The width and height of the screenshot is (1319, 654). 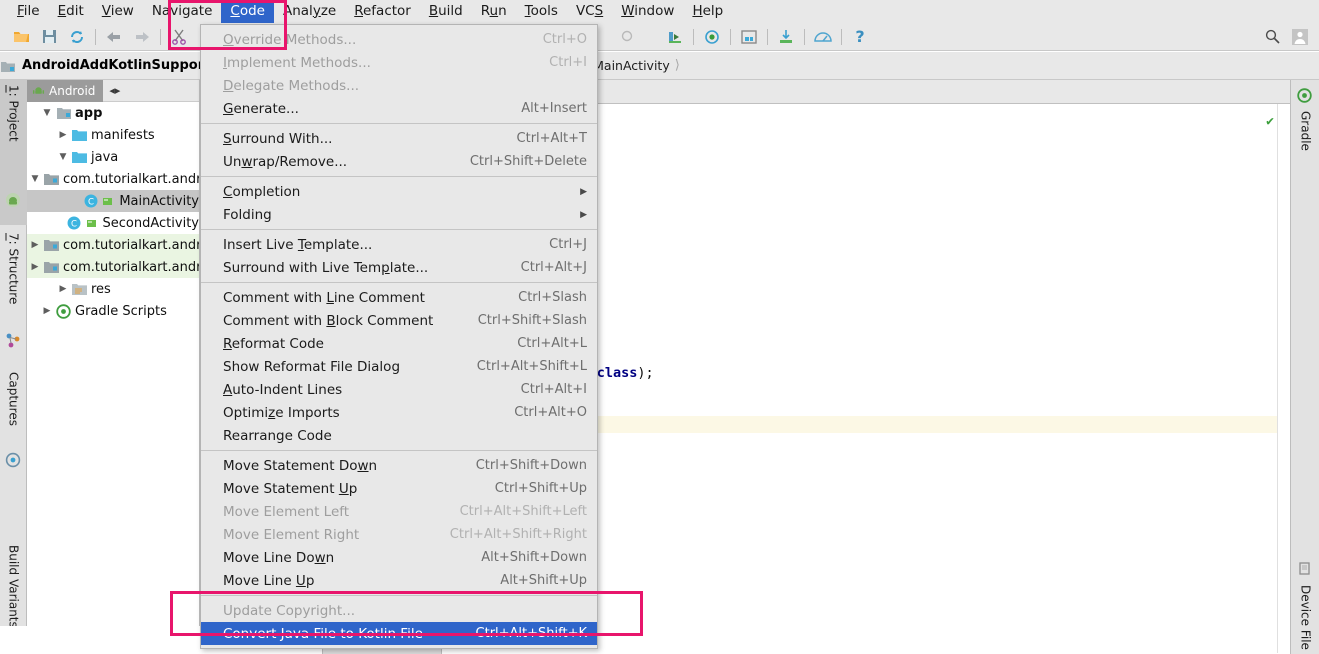 I want to click on svg-text: C, so click(x=74, y=224).